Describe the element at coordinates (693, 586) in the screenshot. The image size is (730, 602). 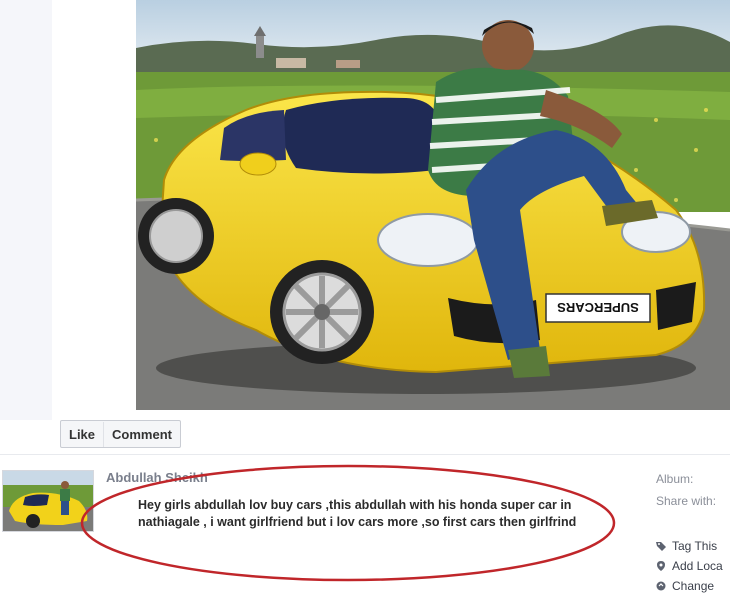
I see `change-label: Change` at that location.